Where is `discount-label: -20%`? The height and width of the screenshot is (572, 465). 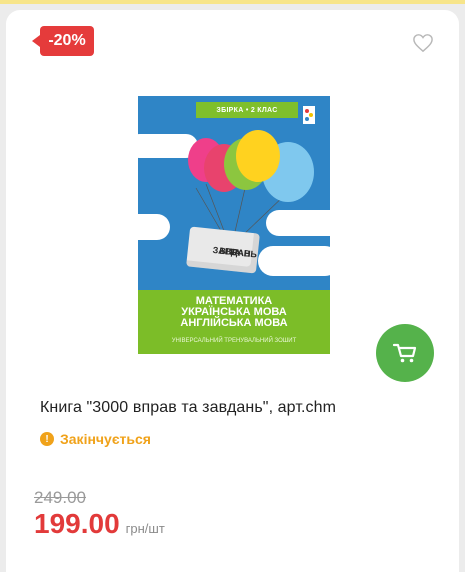 discount-label: -20% is located at coordinates (67, 40).